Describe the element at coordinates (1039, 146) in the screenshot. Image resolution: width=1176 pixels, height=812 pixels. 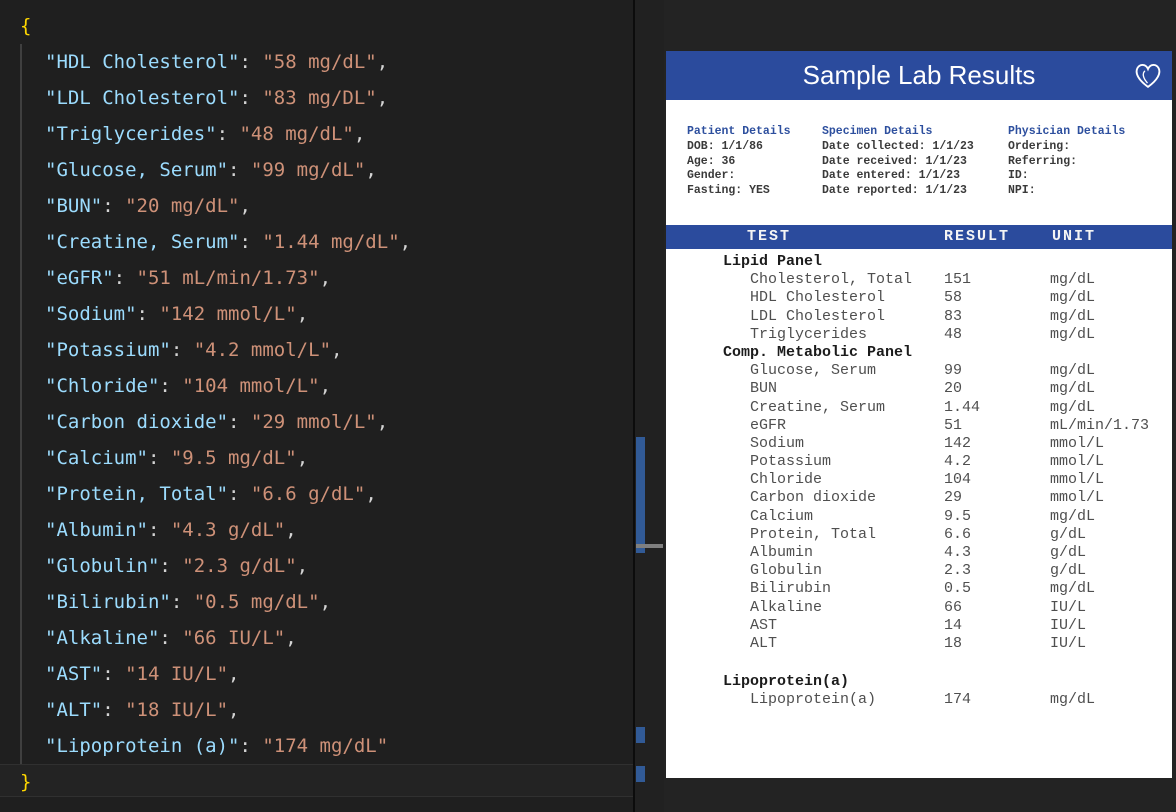
I see `details-line: Ordering:` at that location.